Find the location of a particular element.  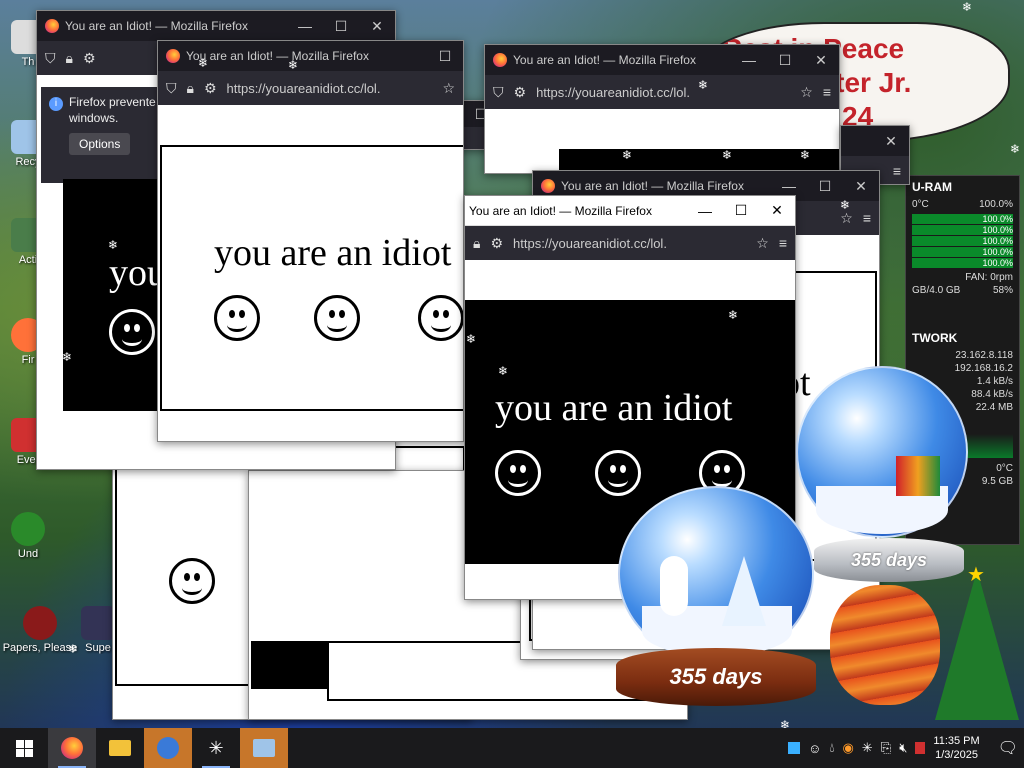

file-explorer-icon is located at coordinates (120, 748).